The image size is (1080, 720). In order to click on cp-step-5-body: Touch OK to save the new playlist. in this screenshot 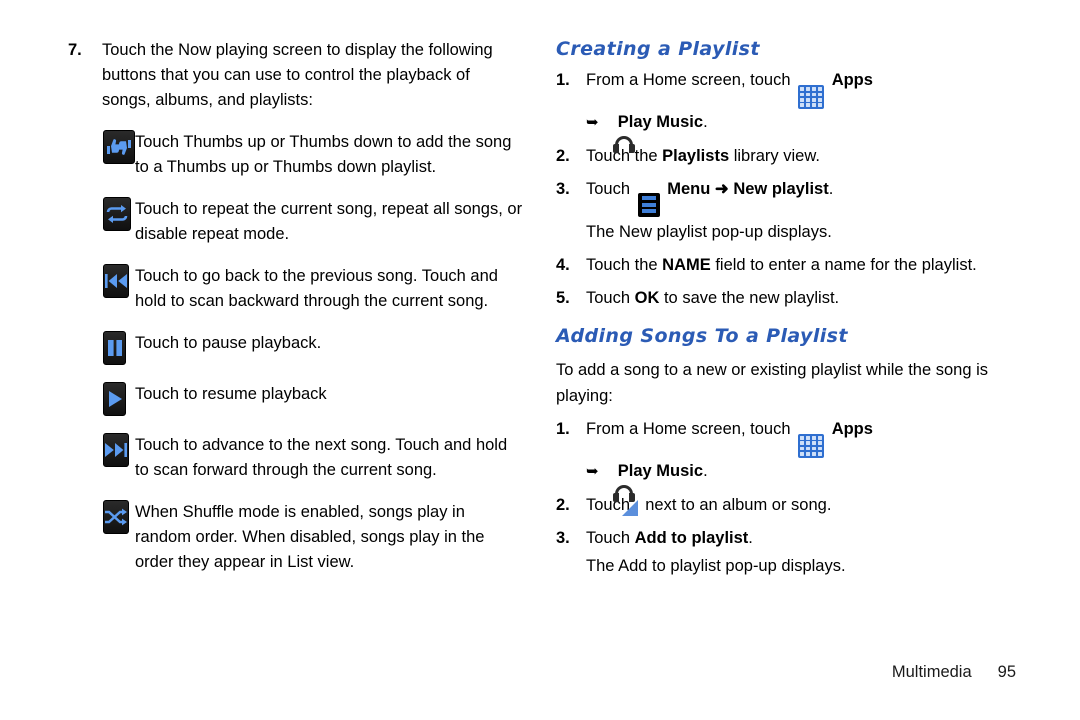, I will do `click(801, 298)`.